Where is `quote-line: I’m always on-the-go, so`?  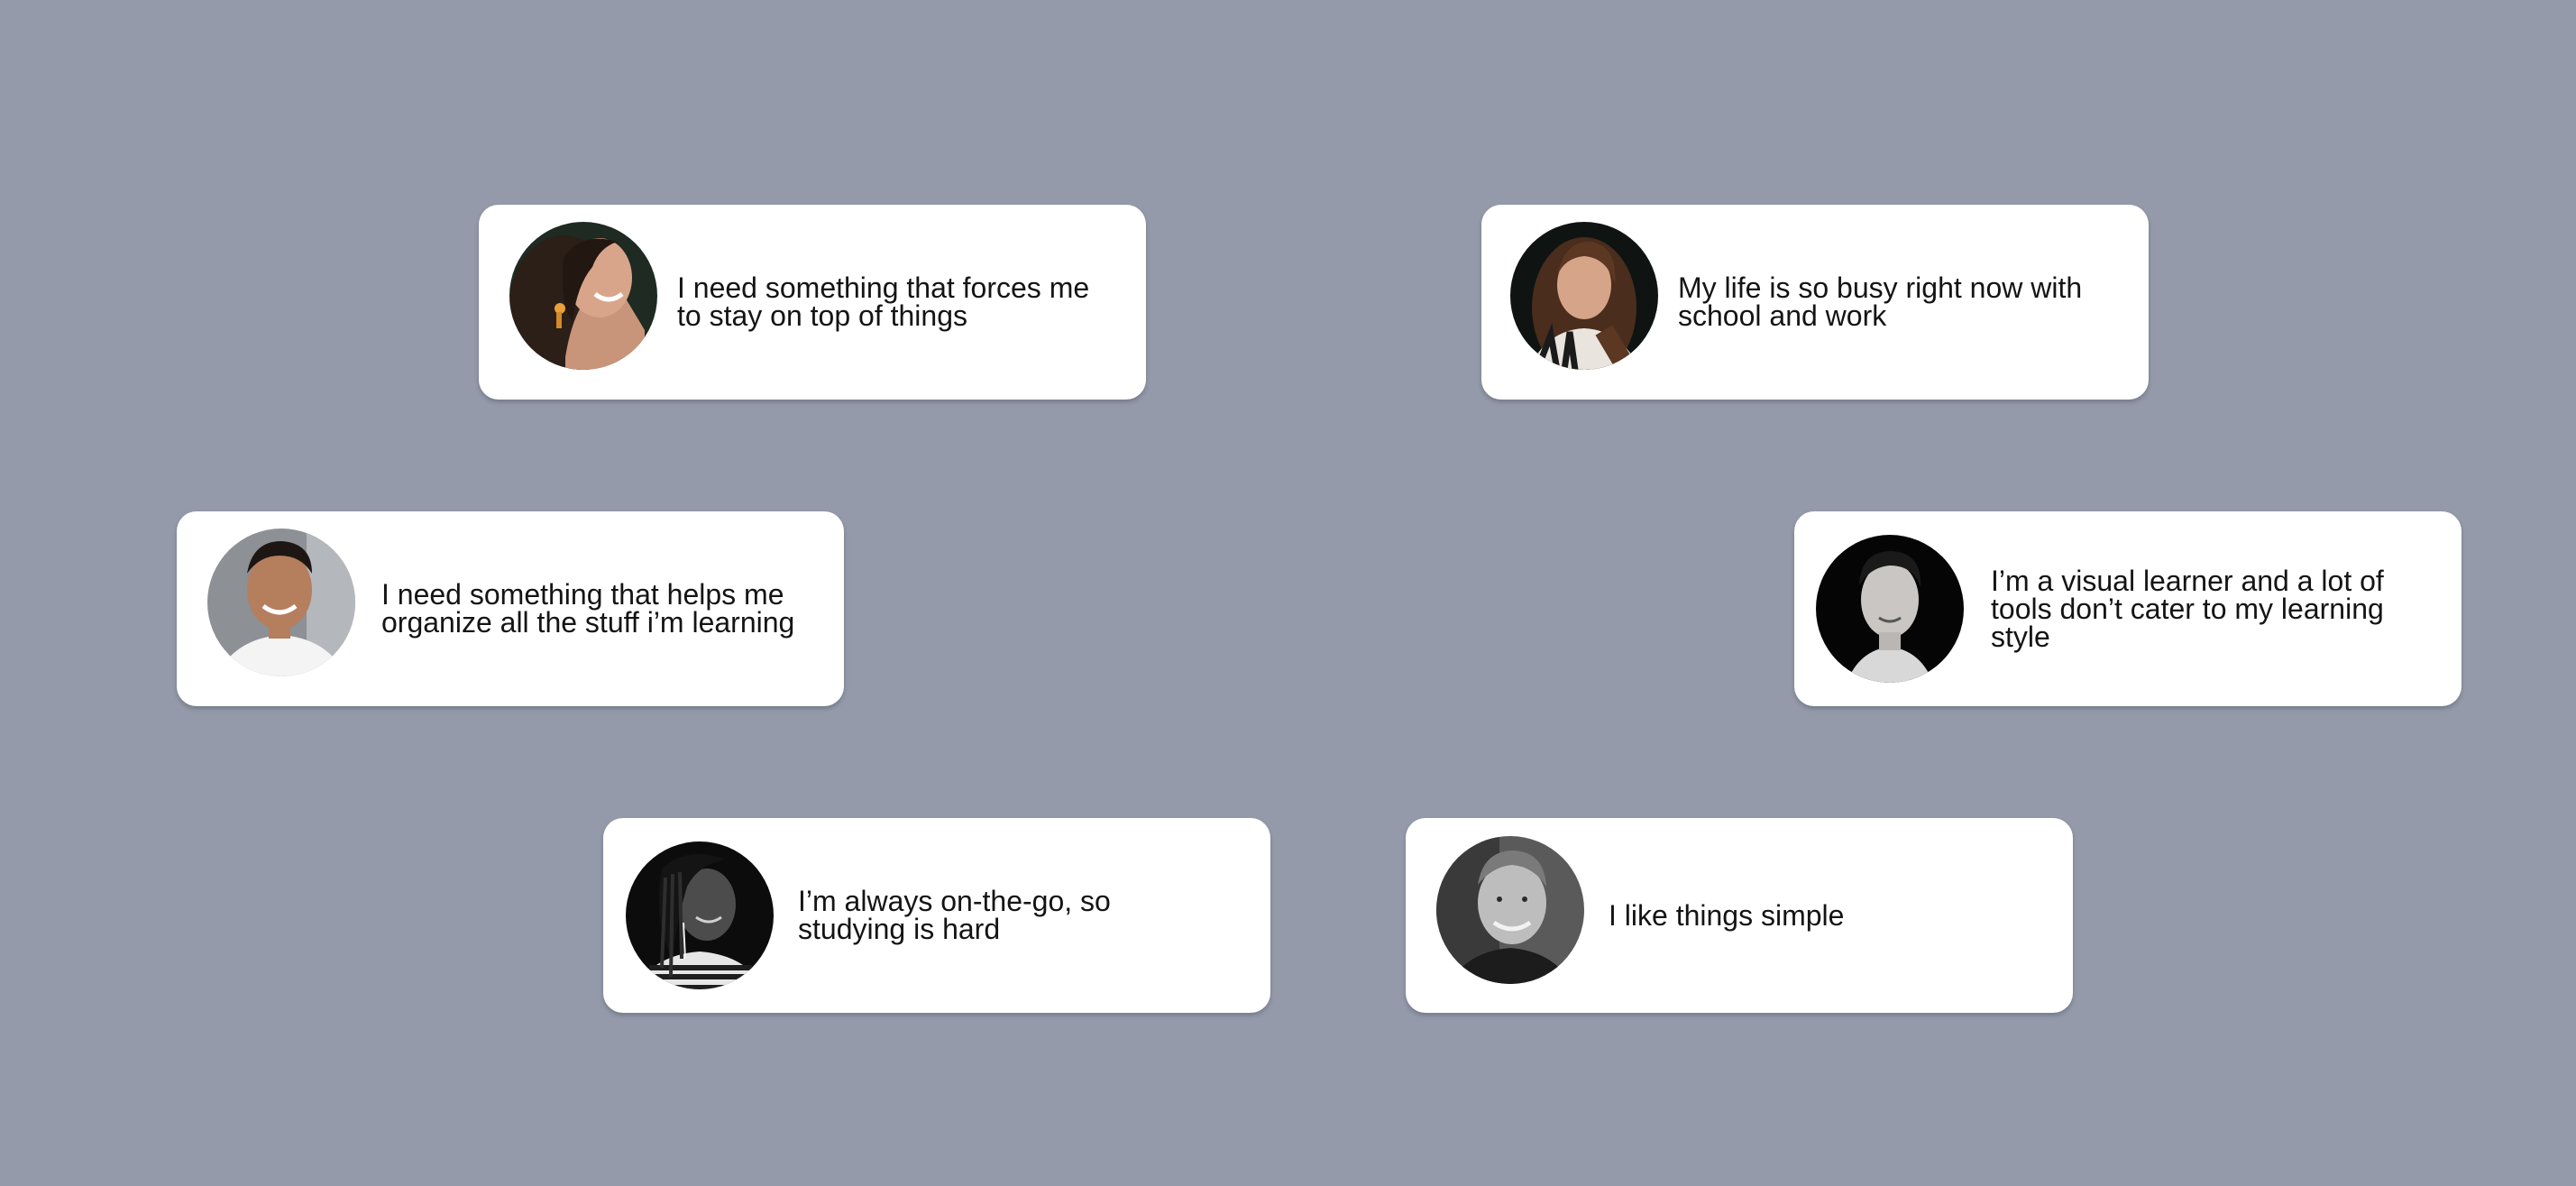 quote-line: I’m always on-the-go, so is located at coordinates (954, 901).